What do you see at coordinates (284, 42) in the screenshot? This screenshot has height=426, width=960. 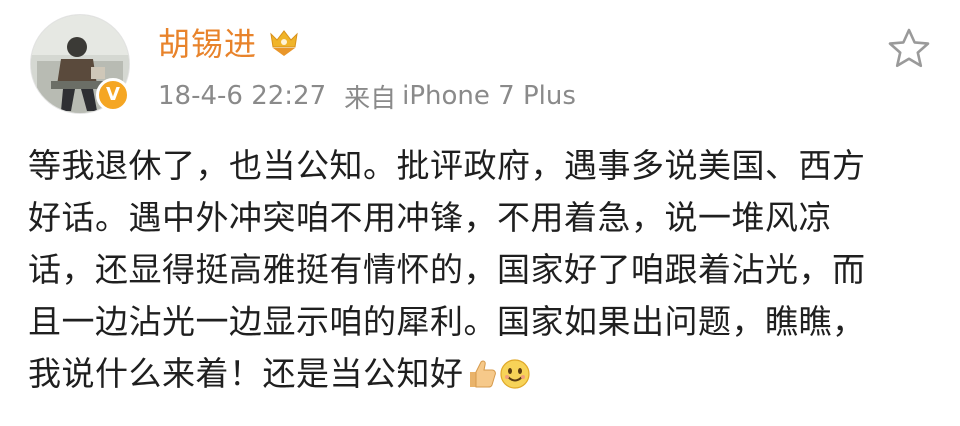 I see `crown-badge-icon` at bounding box center [284, 42].